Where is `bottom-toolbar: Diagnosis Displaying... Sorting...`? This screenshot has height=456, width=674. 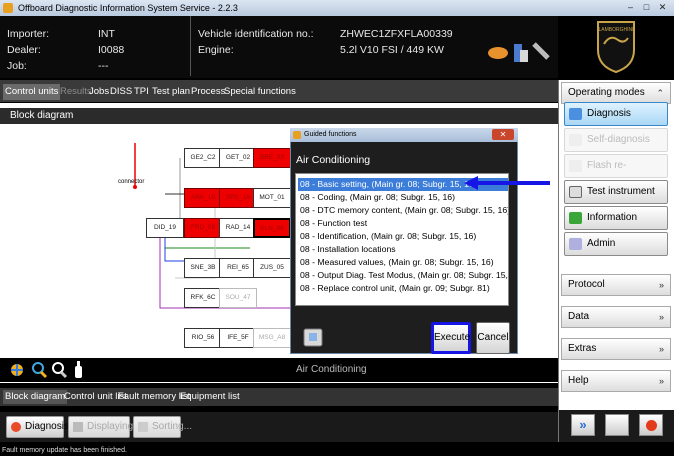
bottom-toolbar: Diagnosis Displaying... Sorting... is located at coordinates (279, 427).